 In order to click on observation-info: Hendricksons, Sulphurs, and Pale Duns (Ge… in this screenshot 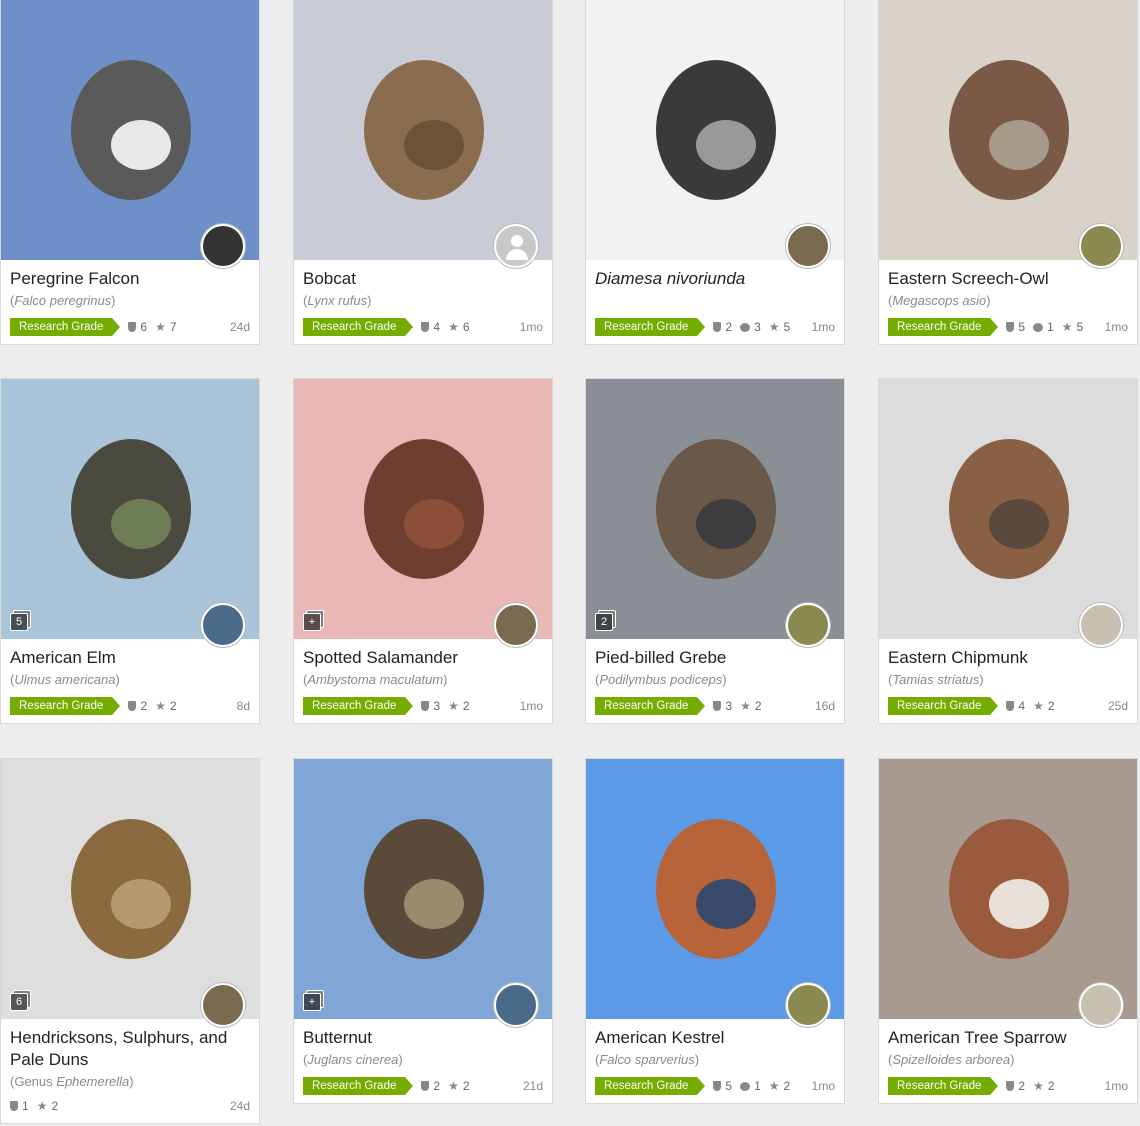, I will do `click(130, 1071)`.